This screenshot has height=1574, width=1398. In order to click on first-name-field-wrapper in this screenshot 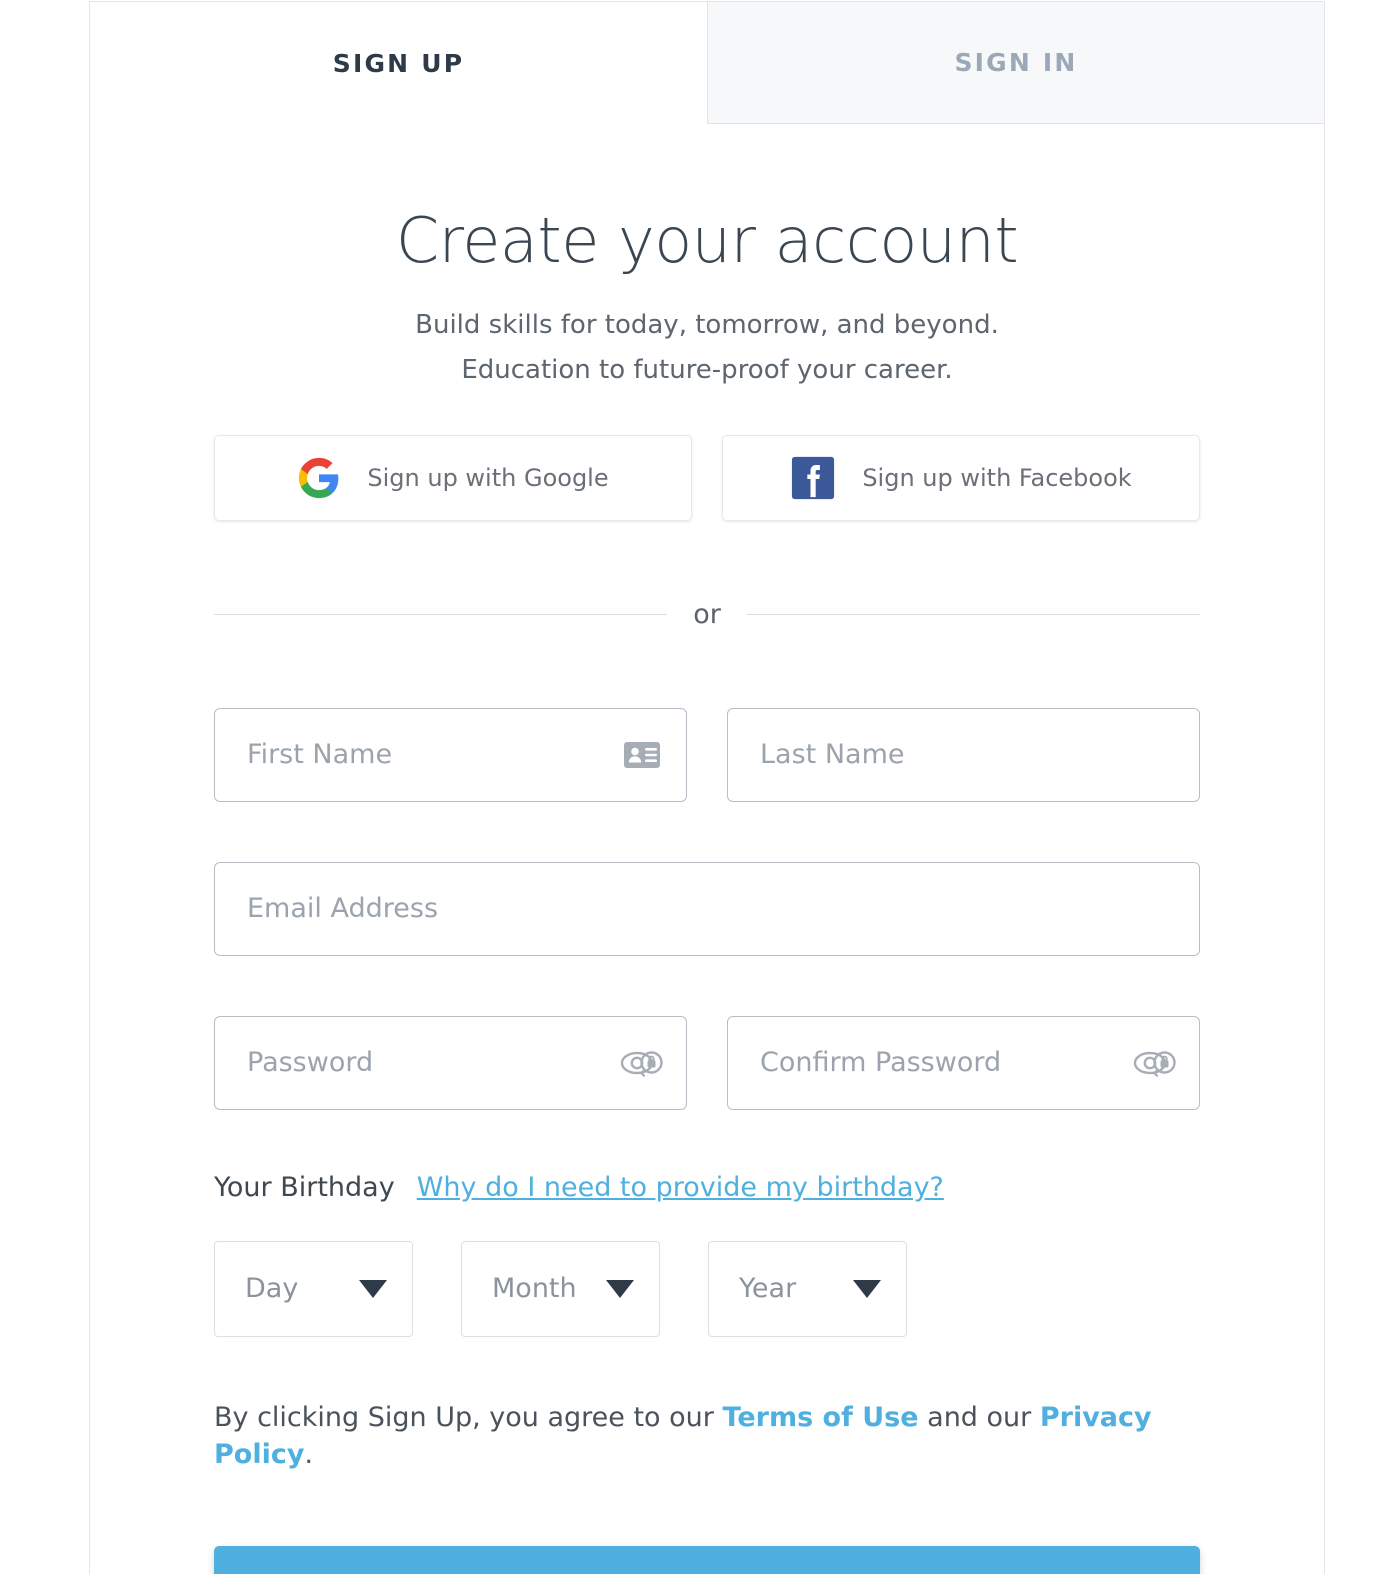, I will do `click(450, 754)`.